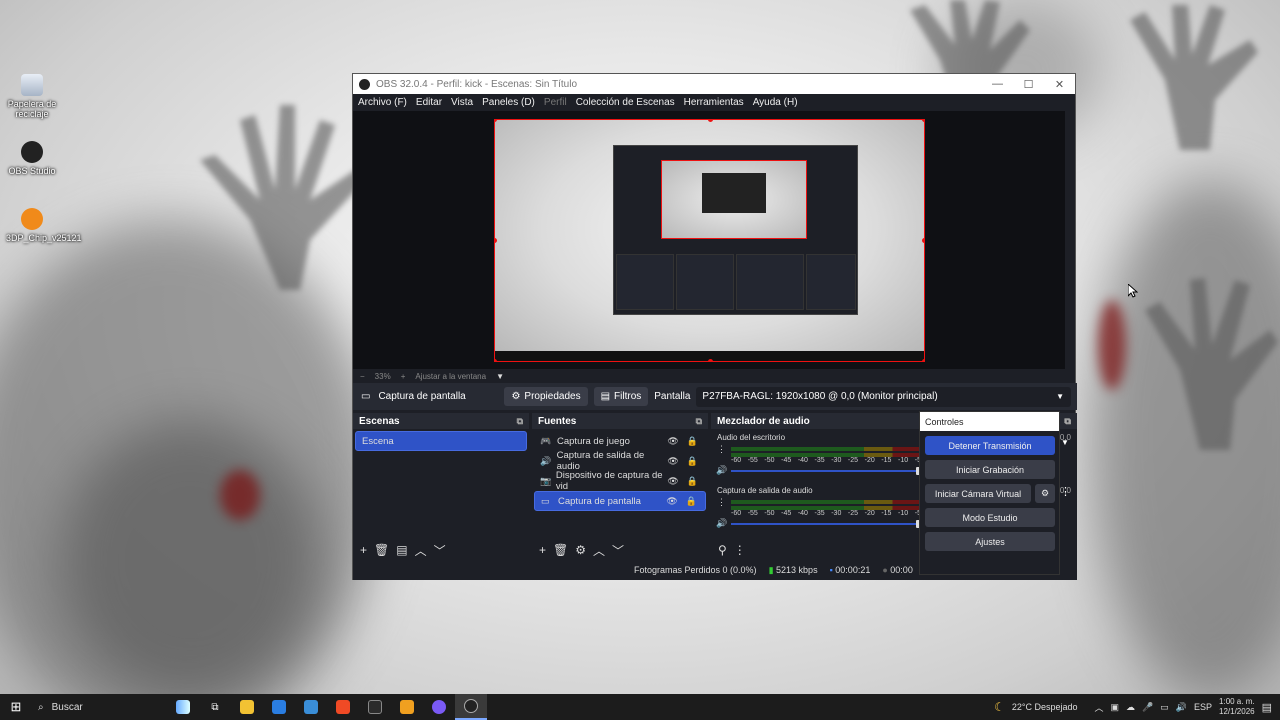  What do you see at coordinates (462, 102) in the screenshot?
I see `menu-vista: Vista` at bounding box center [462, 102].